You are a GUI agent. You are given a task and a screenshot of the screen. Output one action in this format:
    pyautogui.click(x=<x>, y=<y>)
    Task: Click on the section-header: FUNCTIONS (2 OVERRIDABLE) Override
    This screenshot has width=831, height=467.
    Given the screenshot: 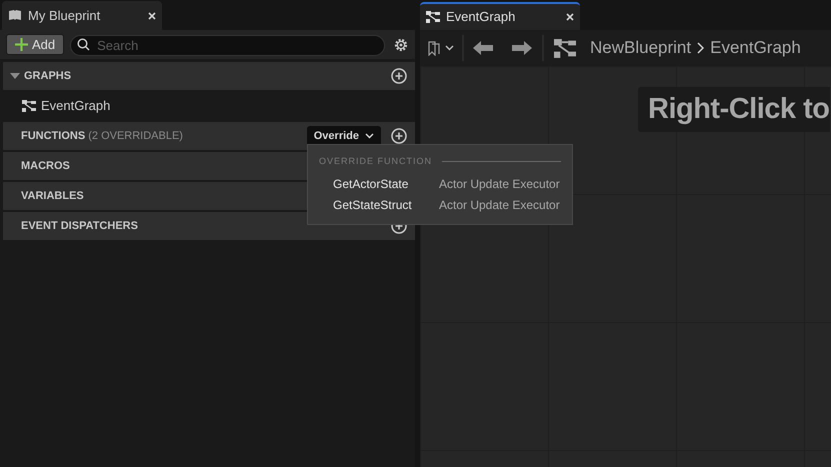 What is the action you would take?
    pyautogui.click(x=209, y=136)
    